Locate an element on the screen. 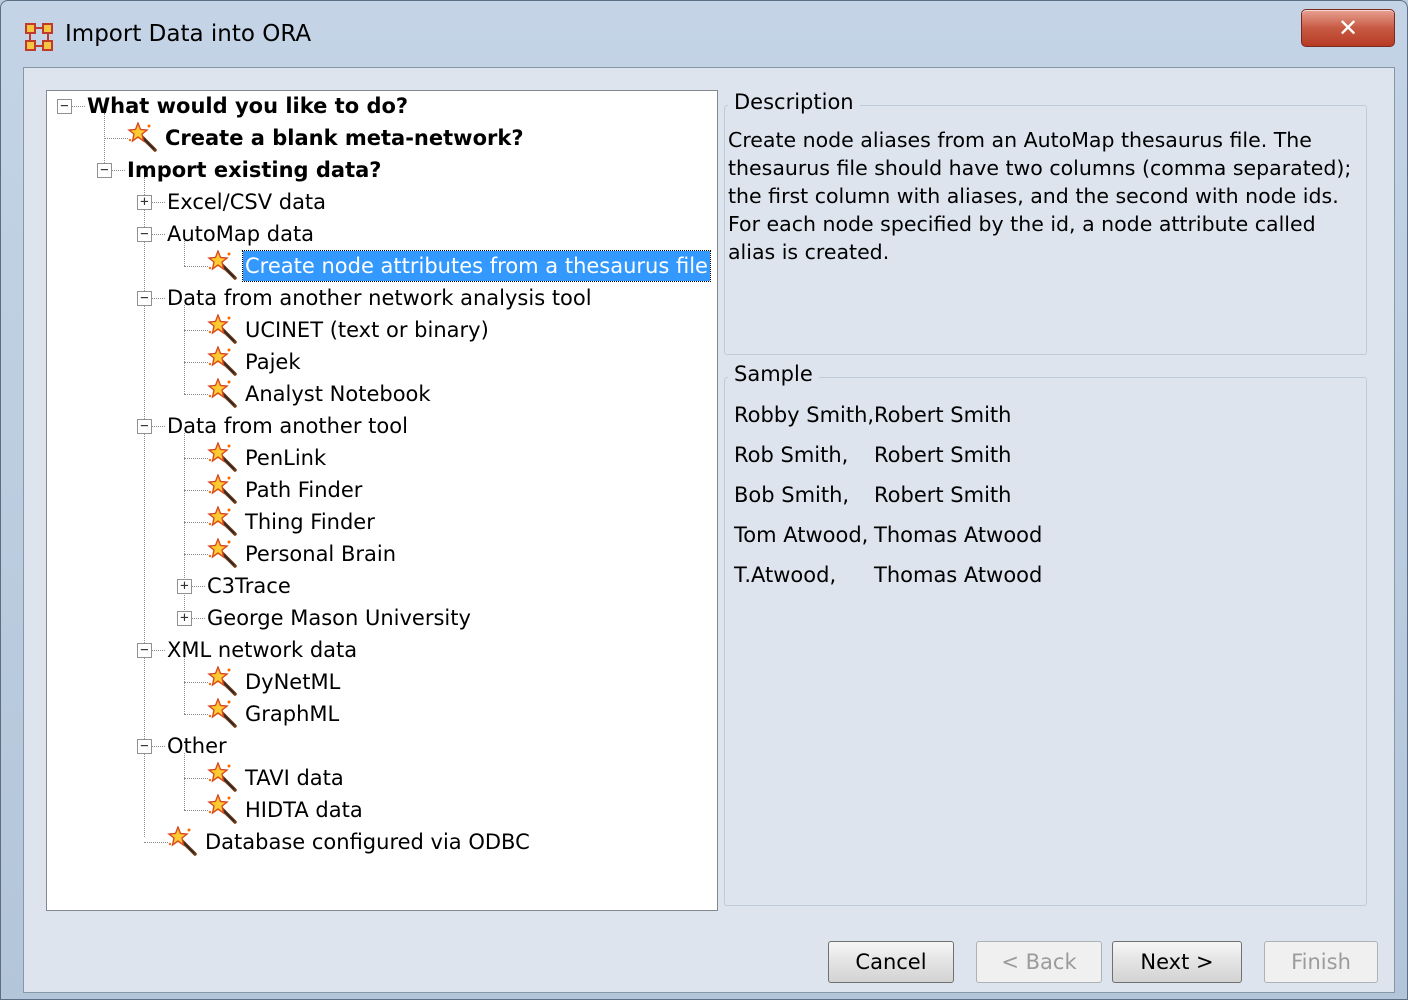 The width and height of the screenshot is (1408, 1000). close-button: ✕ is located at coordinates (1348, 28).